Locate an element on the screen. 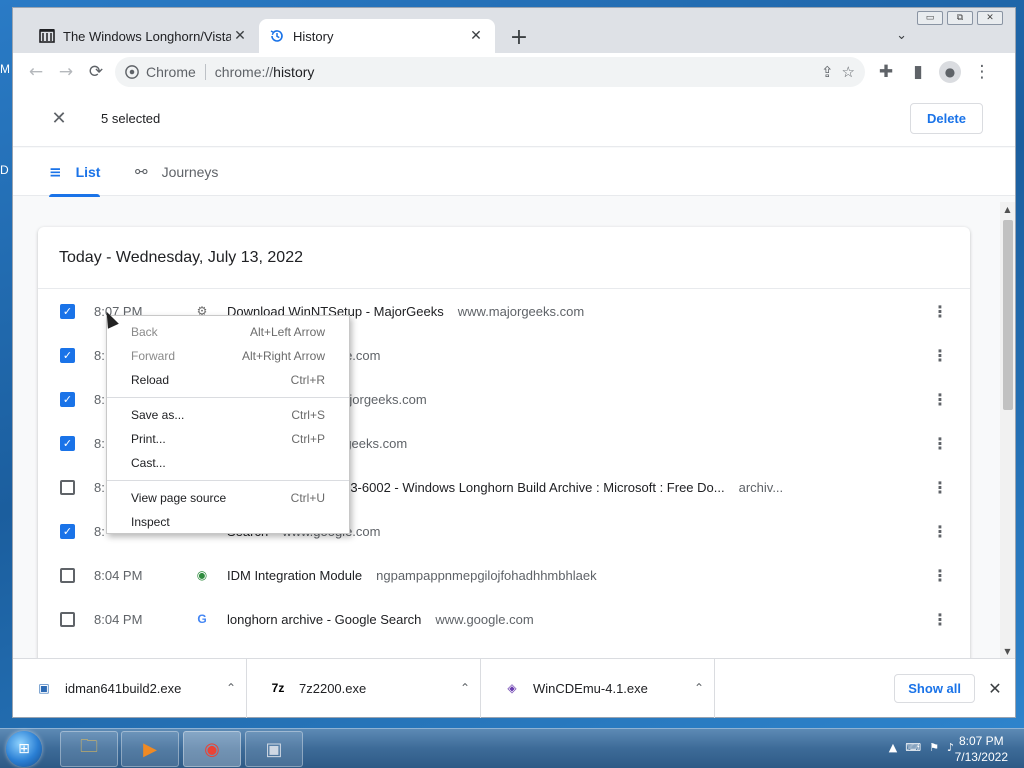 The width and height of the screenshot is (1024, 768). scroll-up-arrow: ▲ is located at coordinates (1007, 209).